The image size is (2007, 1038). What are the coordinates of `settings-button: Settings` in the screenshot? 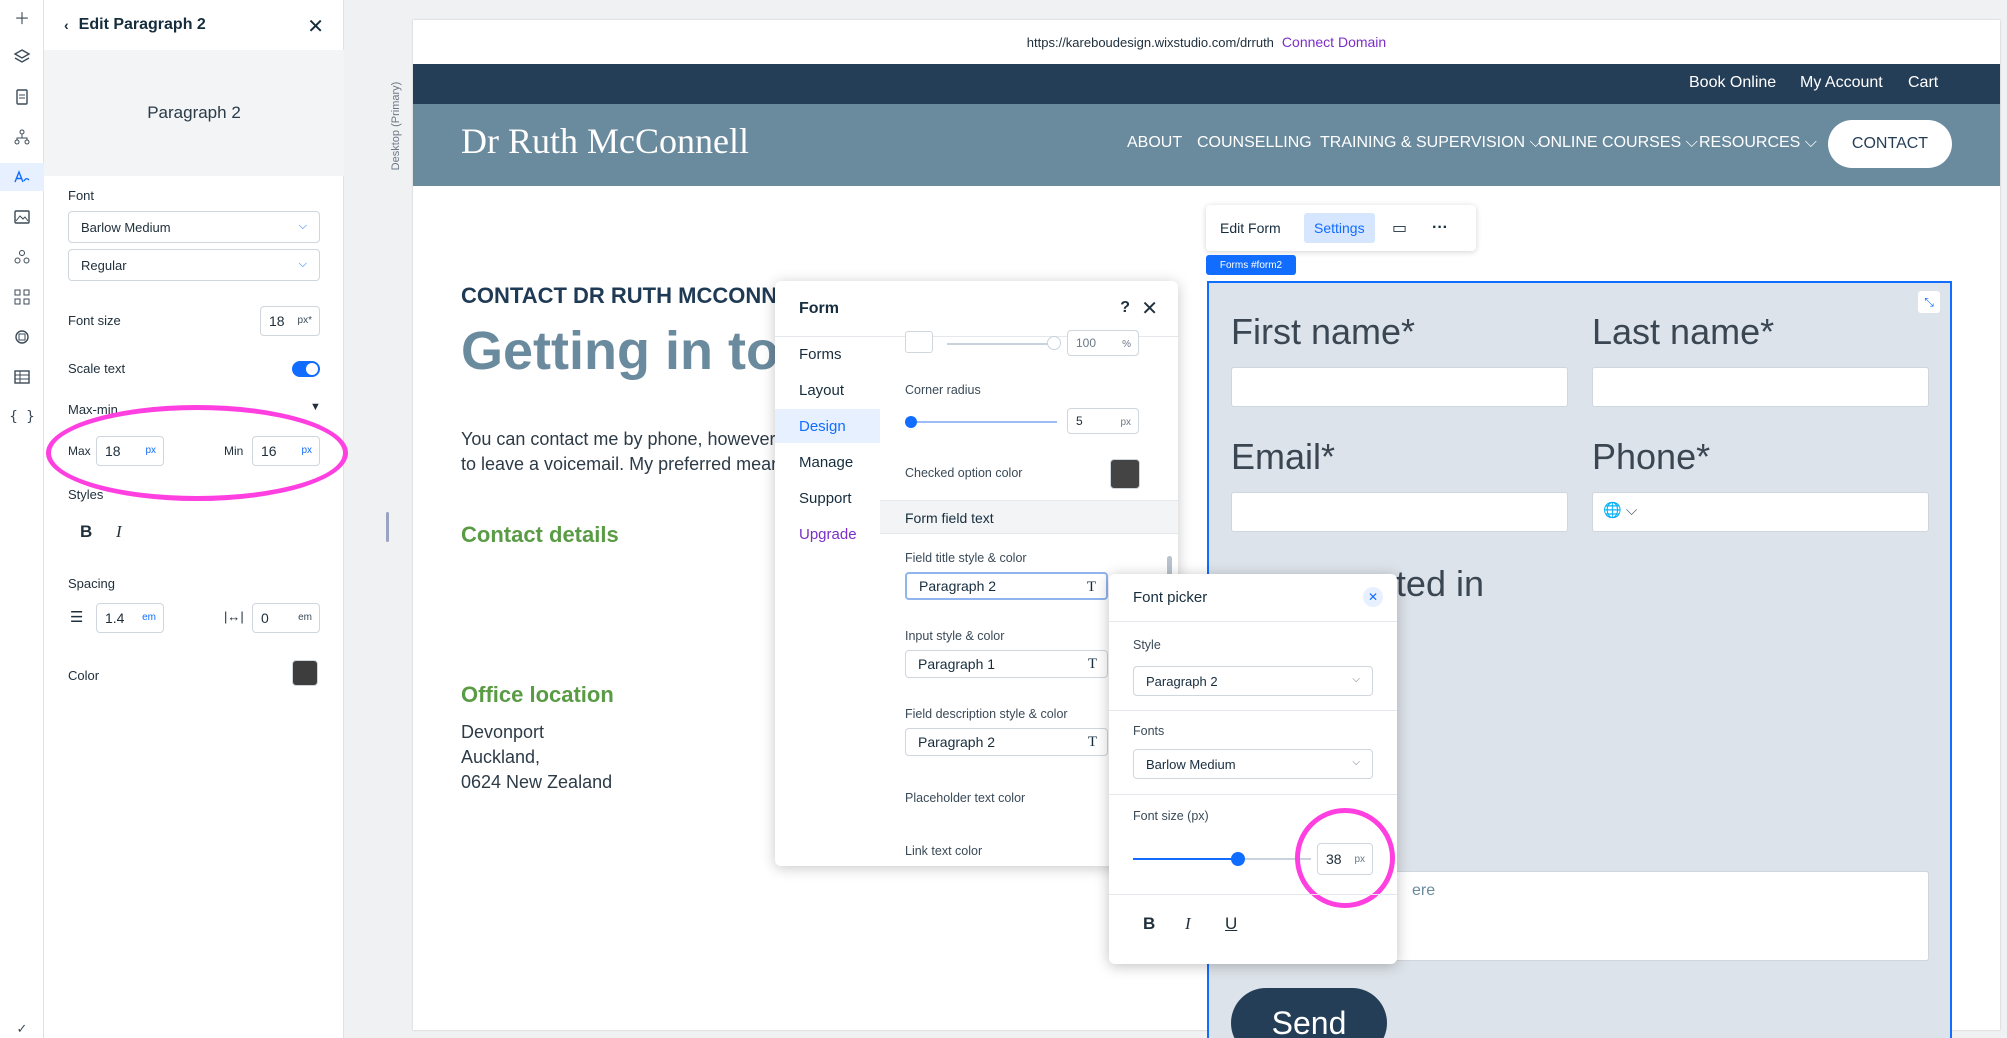 It's located at (1339, 228).